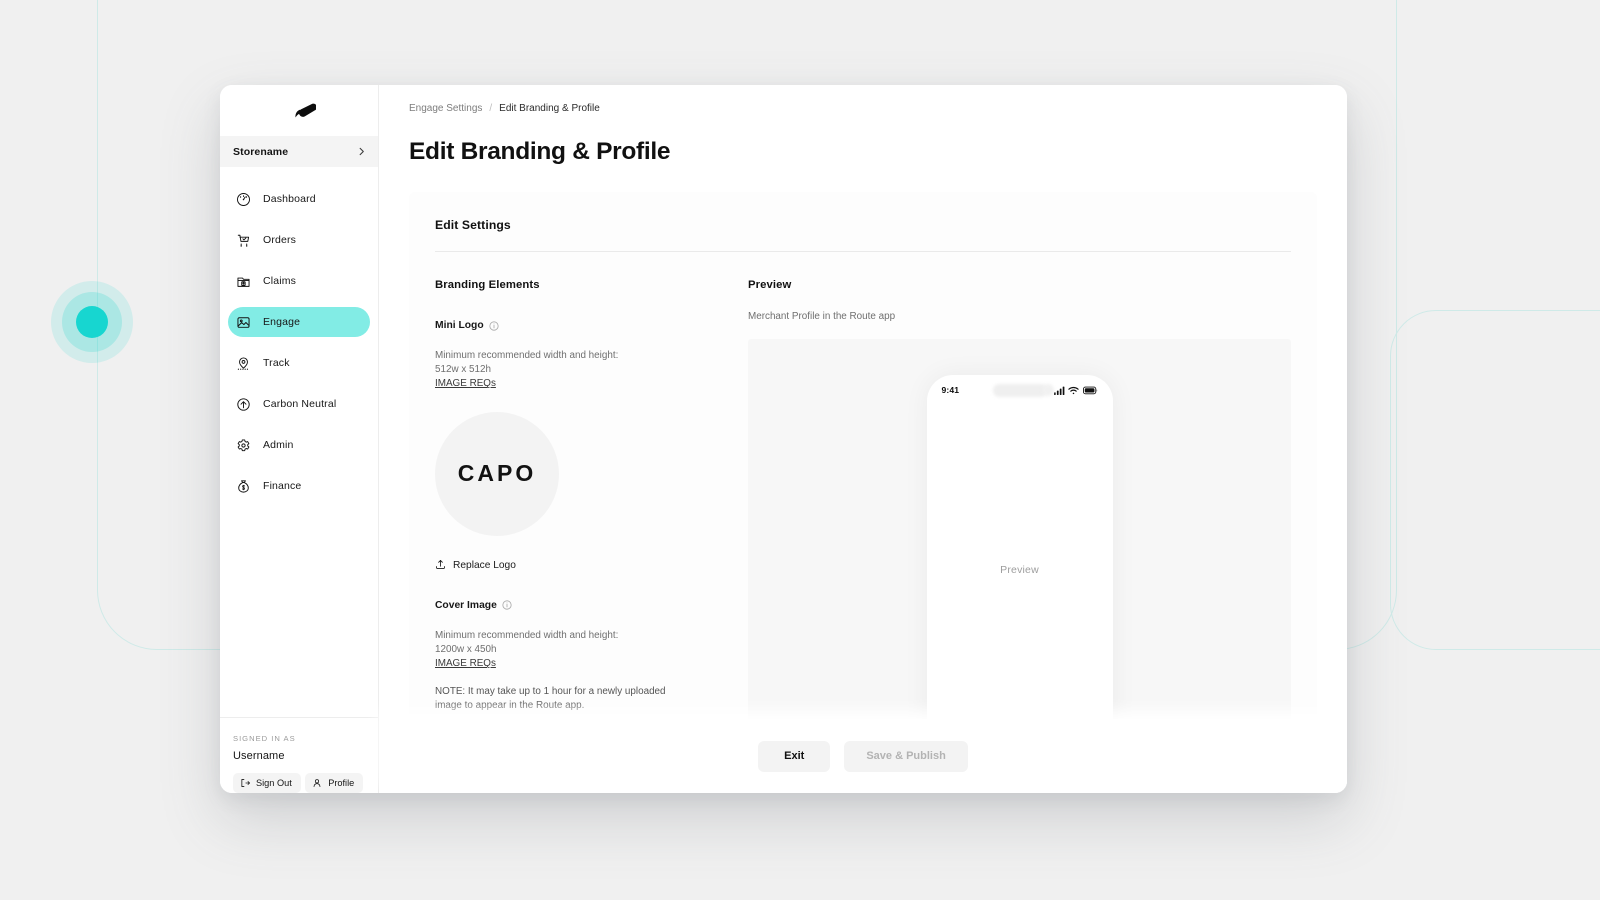 This screenshot has width=1600, height=900. Describe the element at coordinates (445, 108) in the screenshot. I see `breadcrumb-parent: Engage Settings` at that location.